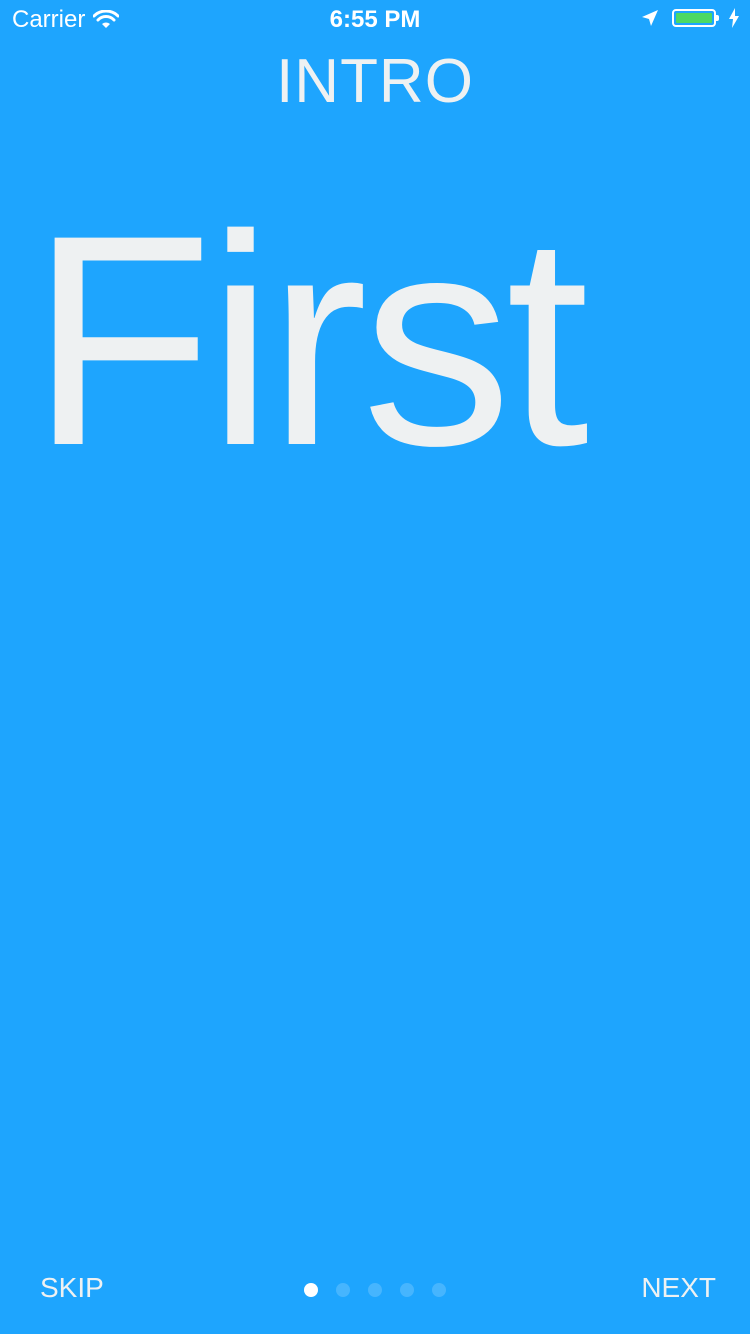 Image resolution: width=750 pixels, height=1334 pixels. I want to click on next-button: NEXT, so click(678, 1288).